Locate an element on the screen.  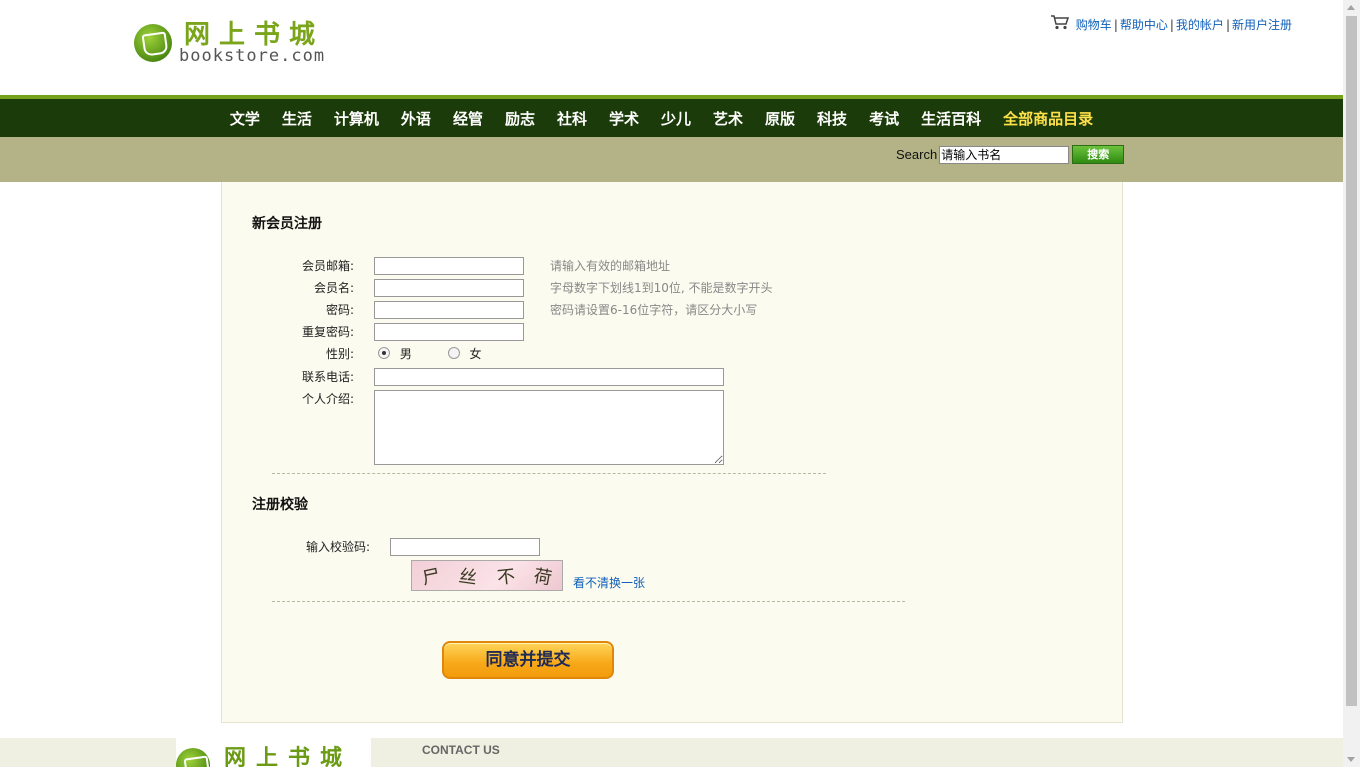
nav-item-life: 生活 is located at coordinates (297, 118).